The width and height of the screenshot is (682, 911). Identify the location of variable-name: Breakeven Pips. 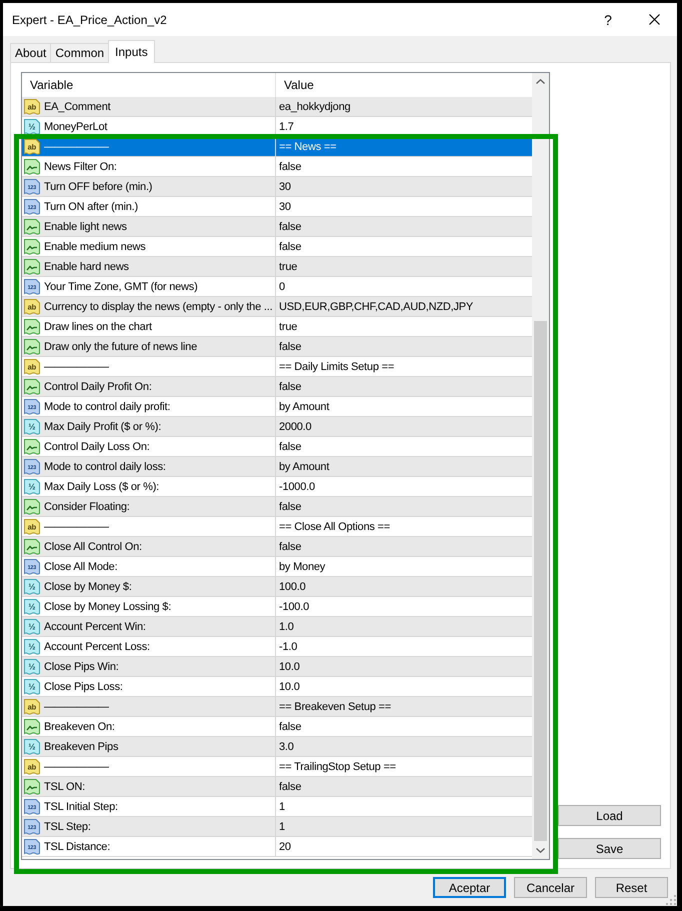
(81, 747).